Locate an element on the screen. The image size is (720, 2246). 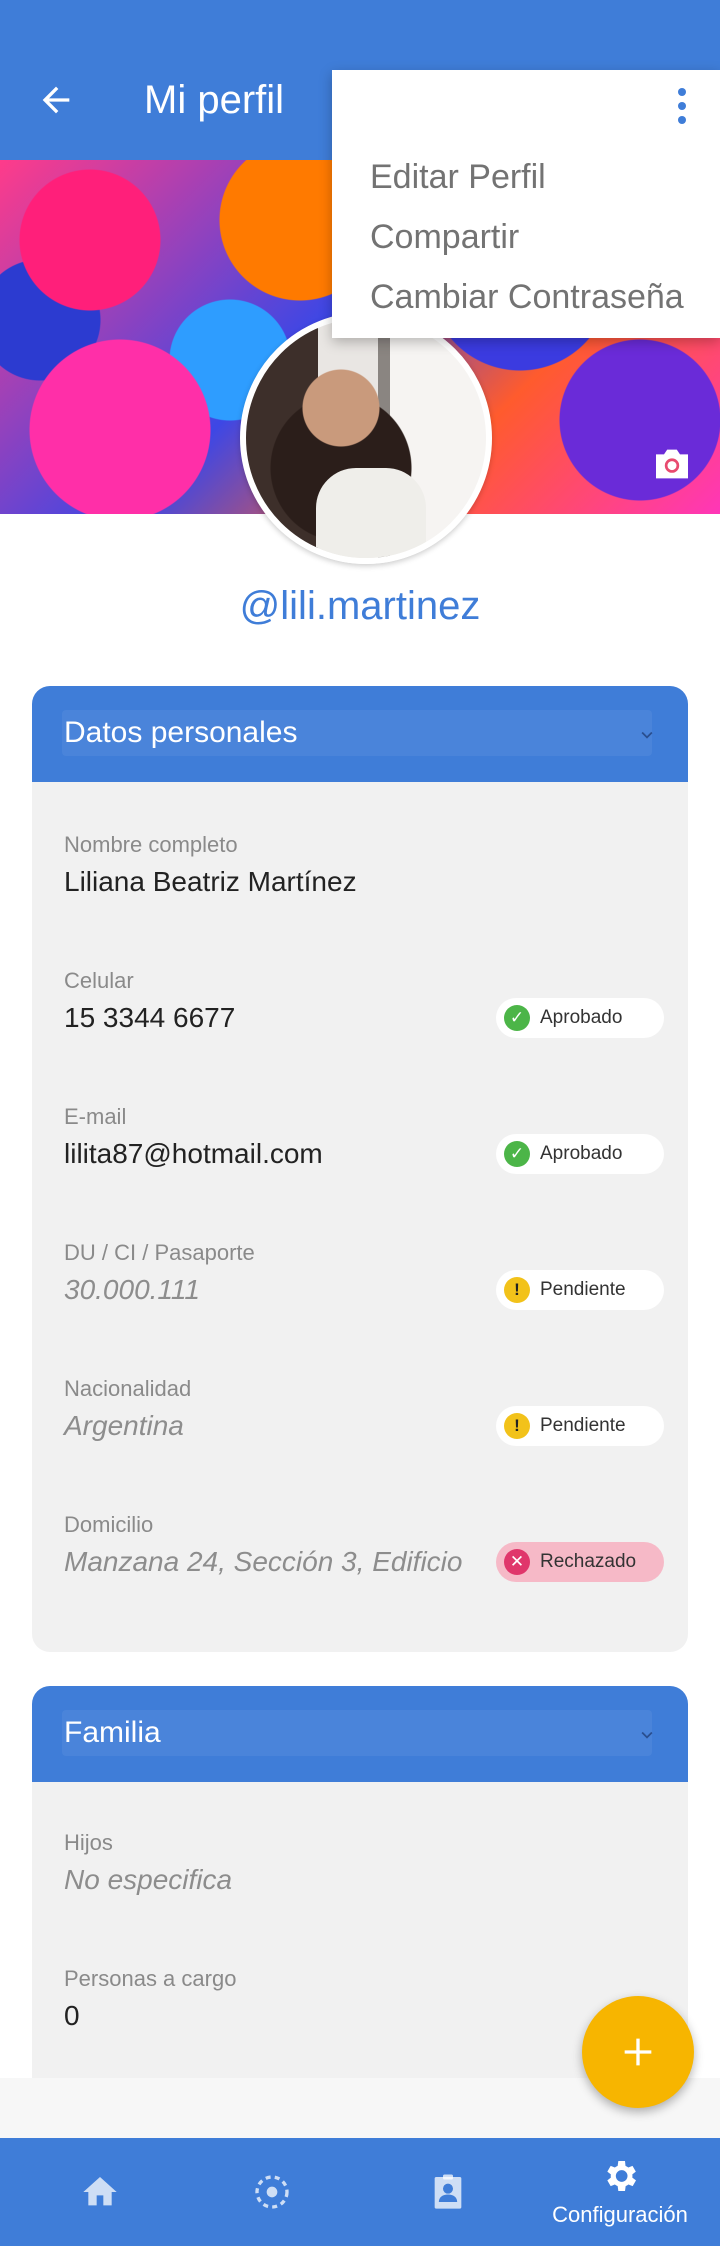
field-children: Hijos No especifica is located at coordinates (364, 1862).